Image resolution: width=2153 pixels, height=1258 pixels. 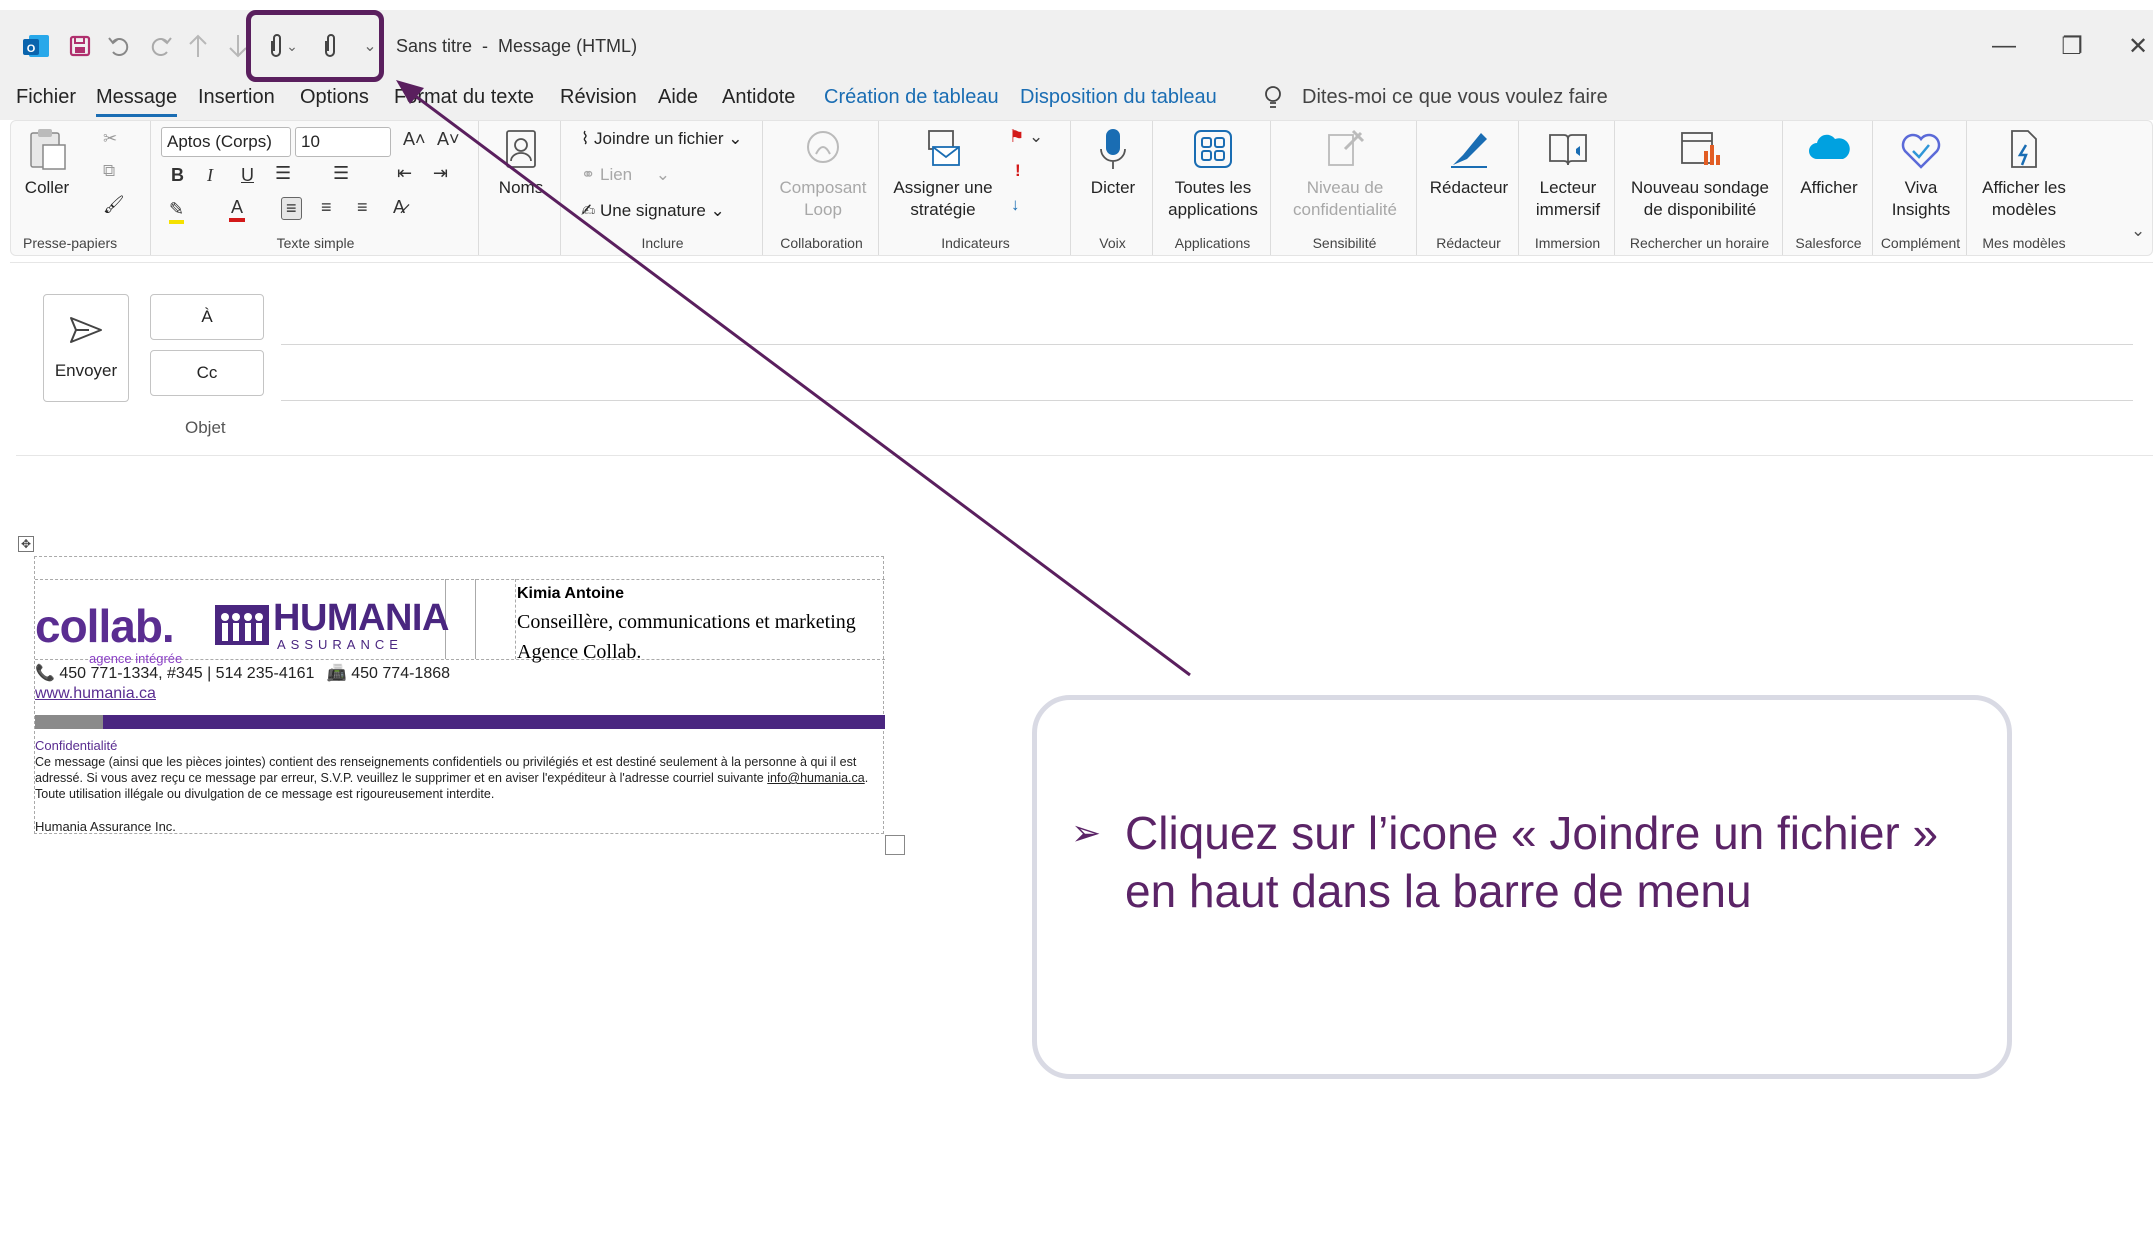 I want to click on sensitivity-button: Niveau de confidentialité, so click(x=1345, y=174).